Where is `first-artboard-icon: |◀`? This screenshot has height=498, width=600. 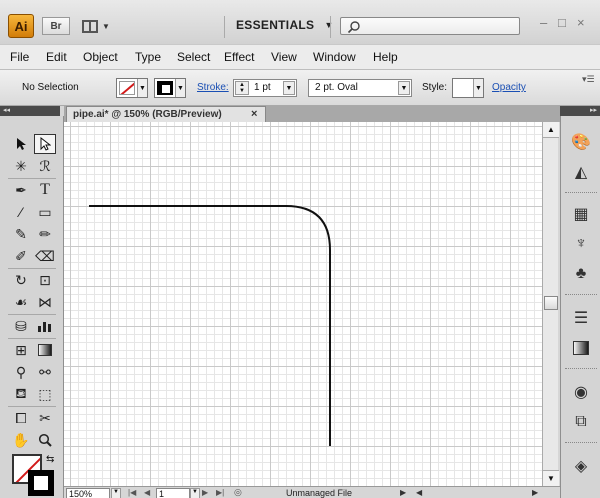 first-artboard-icon: |◀ is located at coordinates (132, 492).